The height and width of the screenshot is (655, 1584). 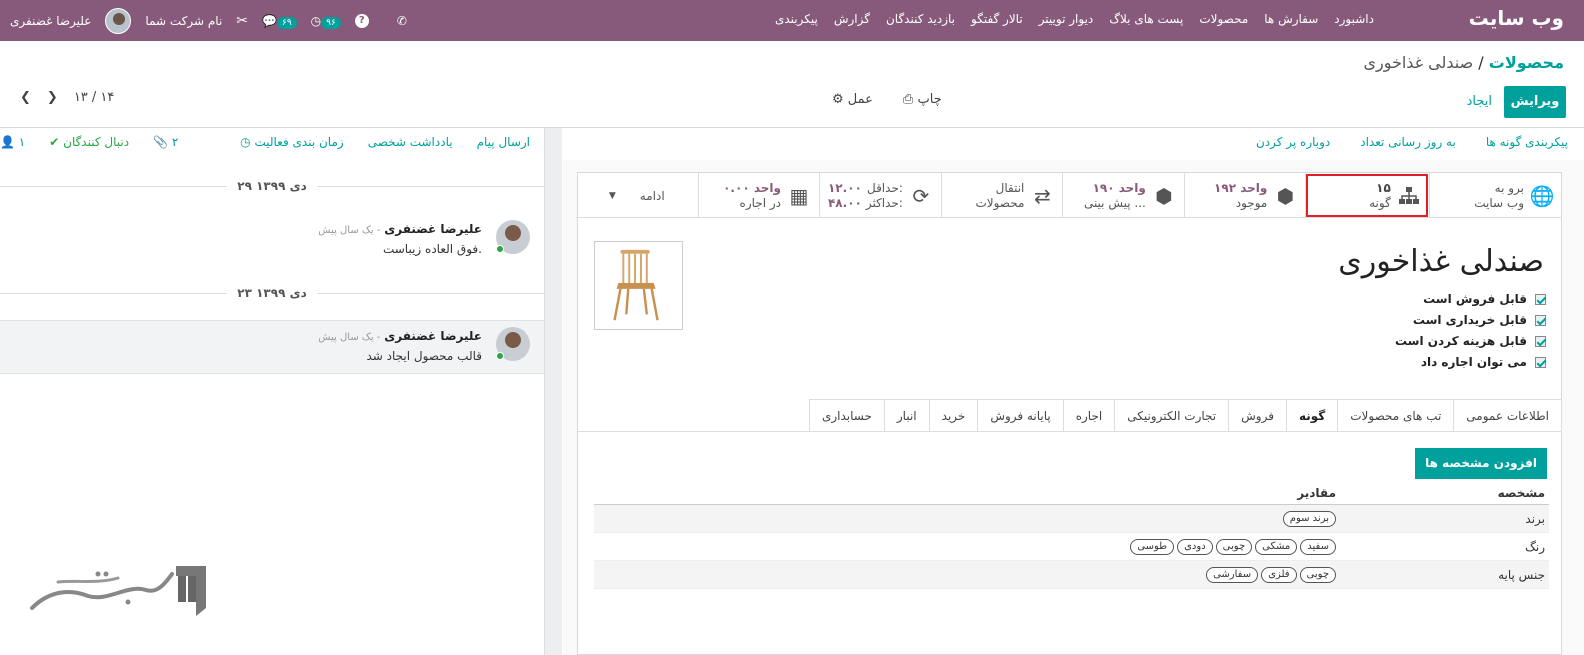 I want to click on menu-item-blog: پست های بلاگ, so click(x=1146, y=19).